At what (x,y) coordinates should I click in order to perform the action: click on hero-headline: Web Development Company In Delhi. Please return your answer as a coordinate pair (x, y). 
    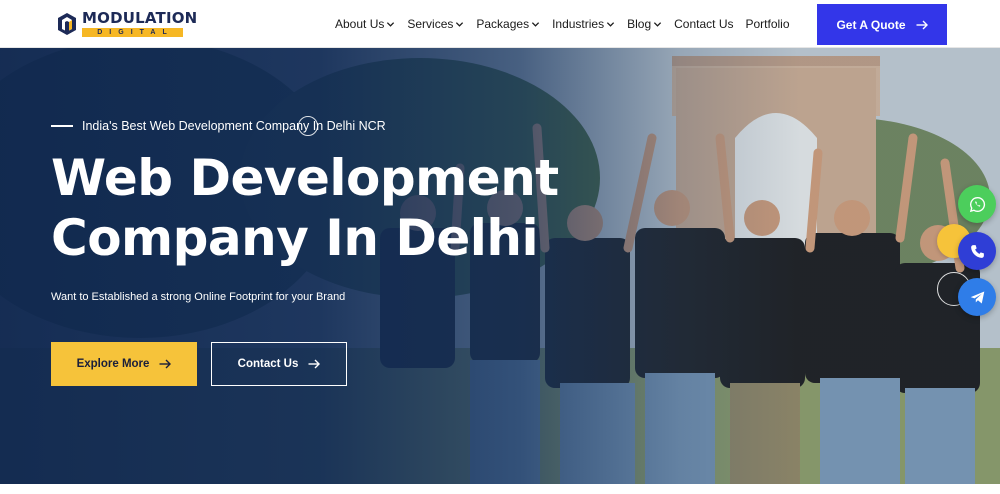
    Looking at the image, I should click on (331, 208).